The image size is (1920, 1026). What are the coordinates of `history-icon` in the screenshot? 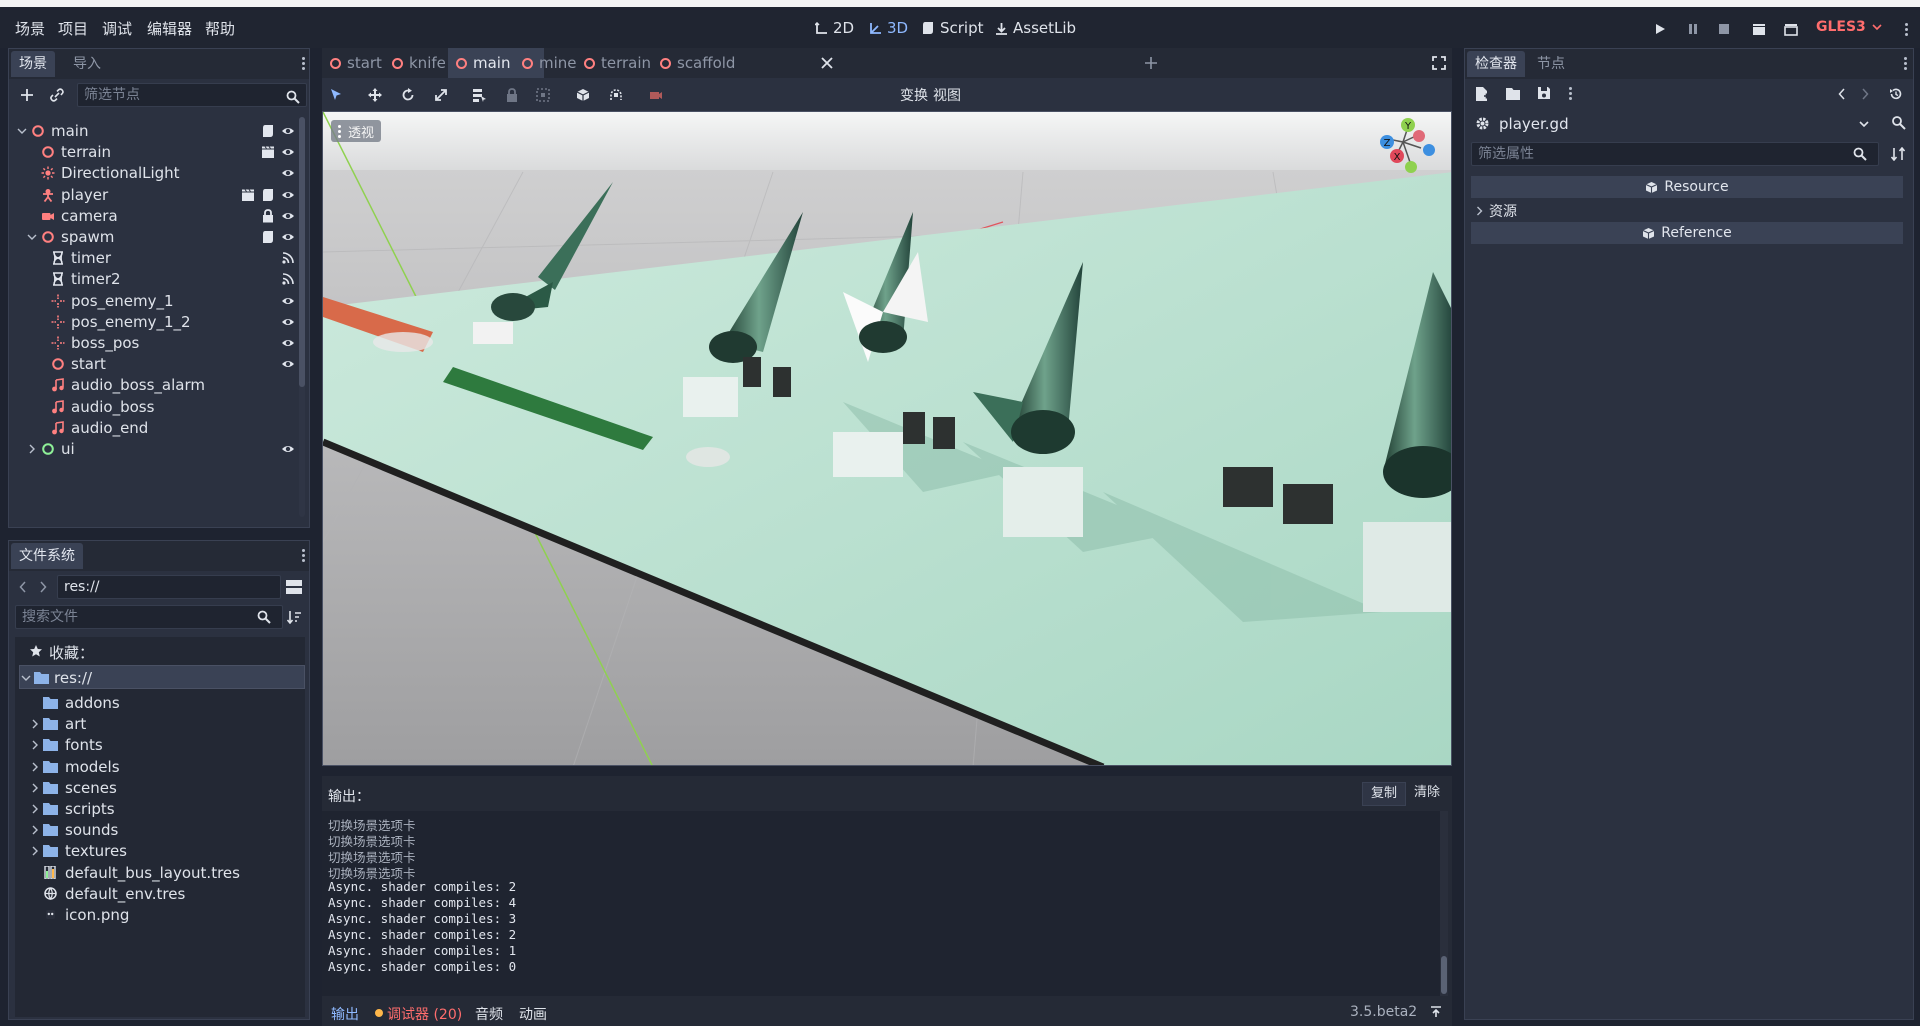 It's located at (1896, 94).